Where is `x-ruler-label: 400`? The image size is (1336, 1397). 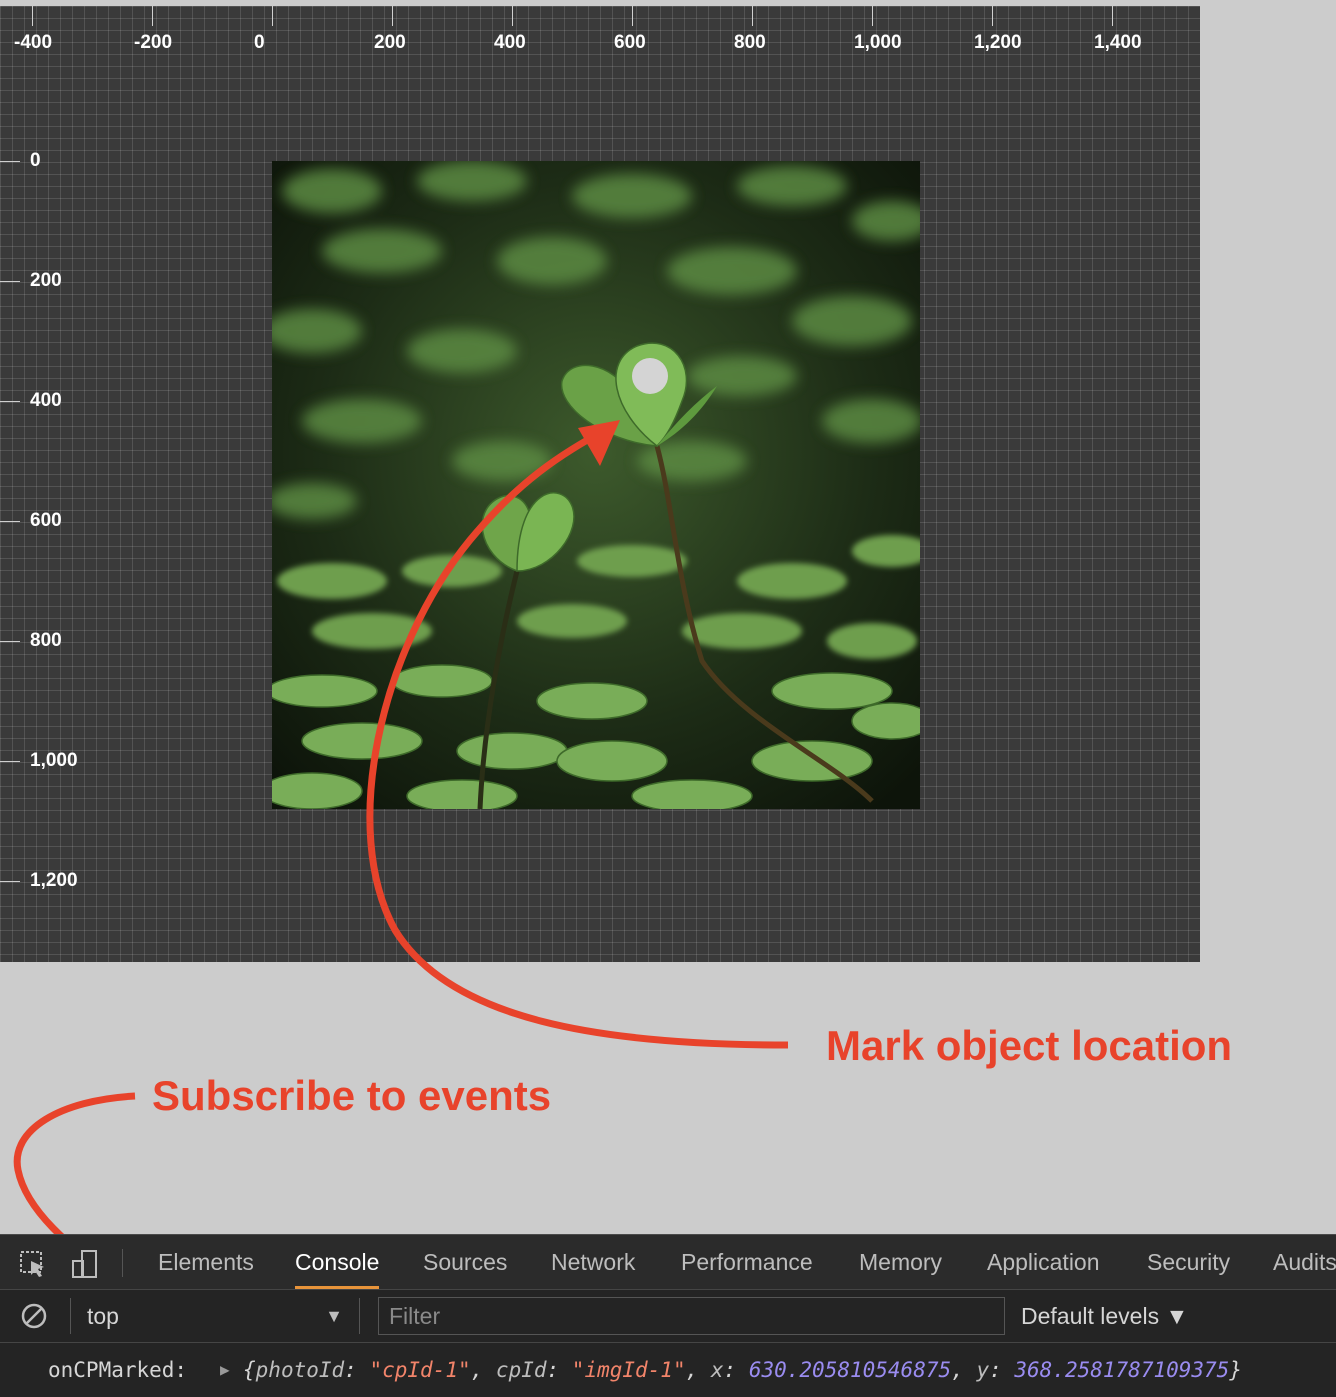
x-ruler-label: 400 is located at coordinates (510, 42).